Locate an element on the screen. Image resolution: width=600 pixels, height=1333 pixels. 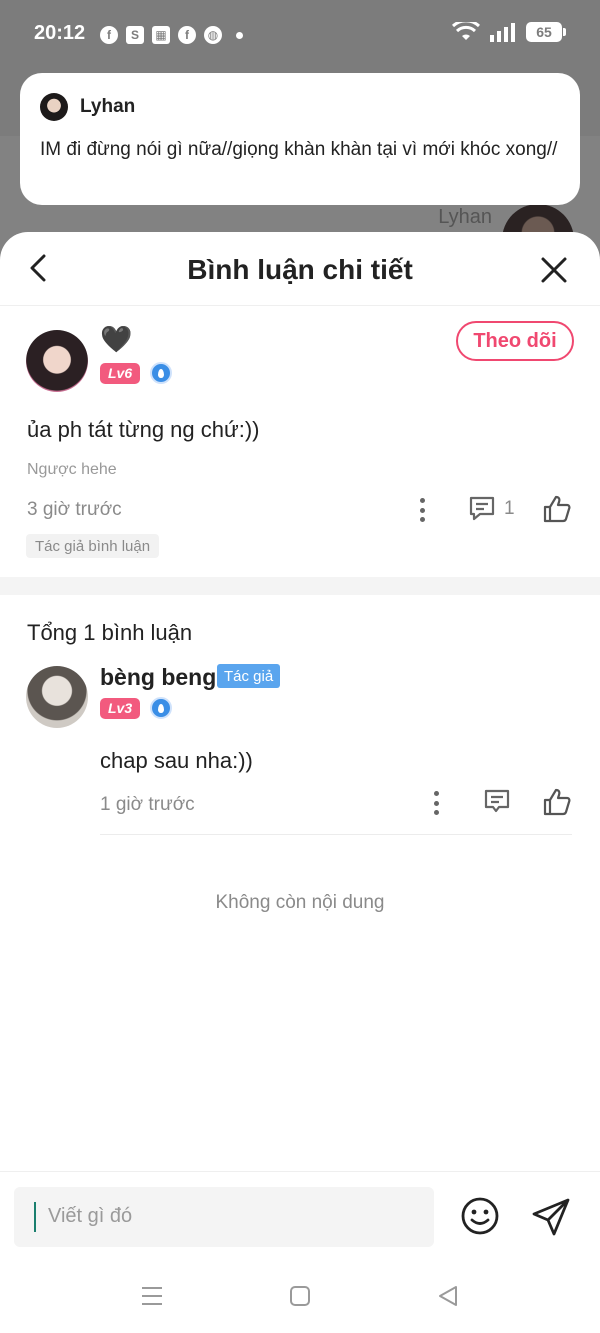
author-comment-tag: Tác giả bình luận is located at coordinates (93, 546).